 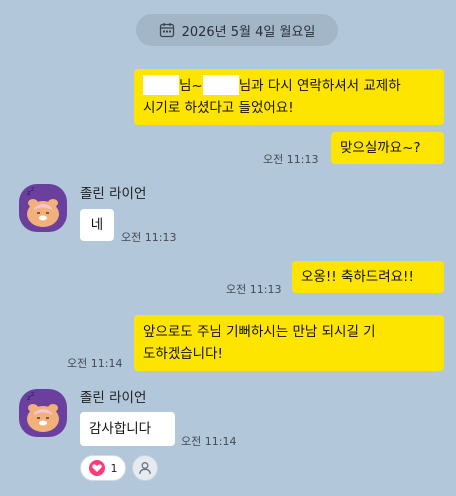 What do you see at coordinates (96, 468) in the screenshot?
I see `heart-icon` at bounding box center [96, 468].